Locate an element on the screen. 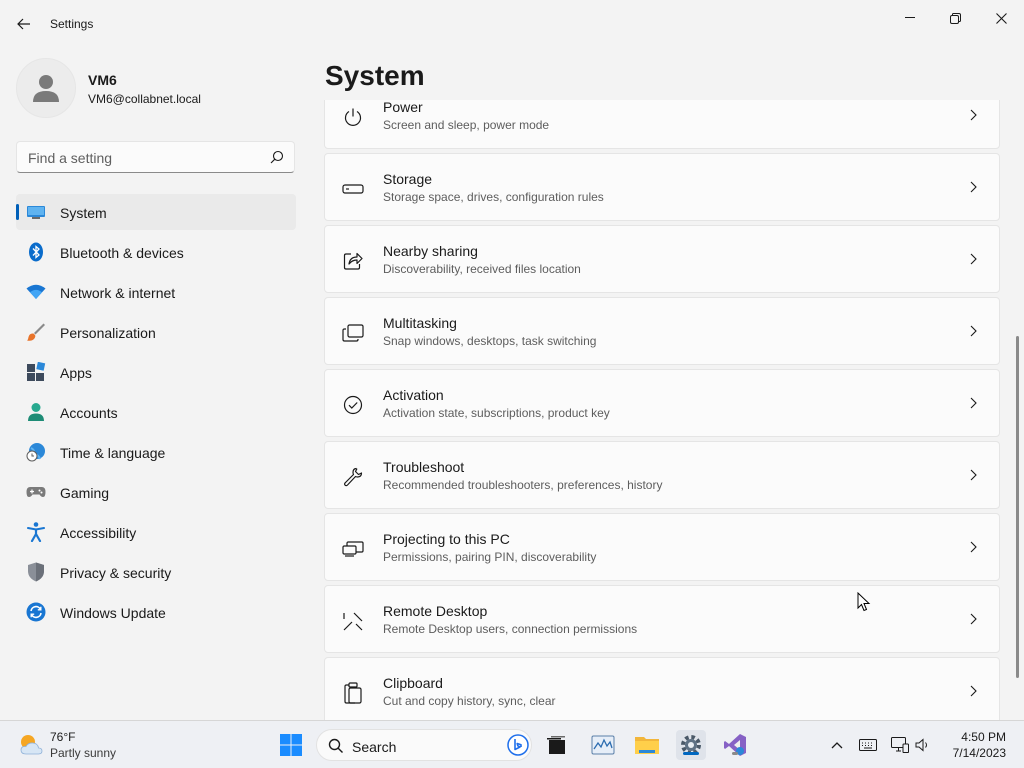 The height and width of the screenshot is (768, 1024). sidebar-item-label: Privacy & security is located at coordinates (116, 573).